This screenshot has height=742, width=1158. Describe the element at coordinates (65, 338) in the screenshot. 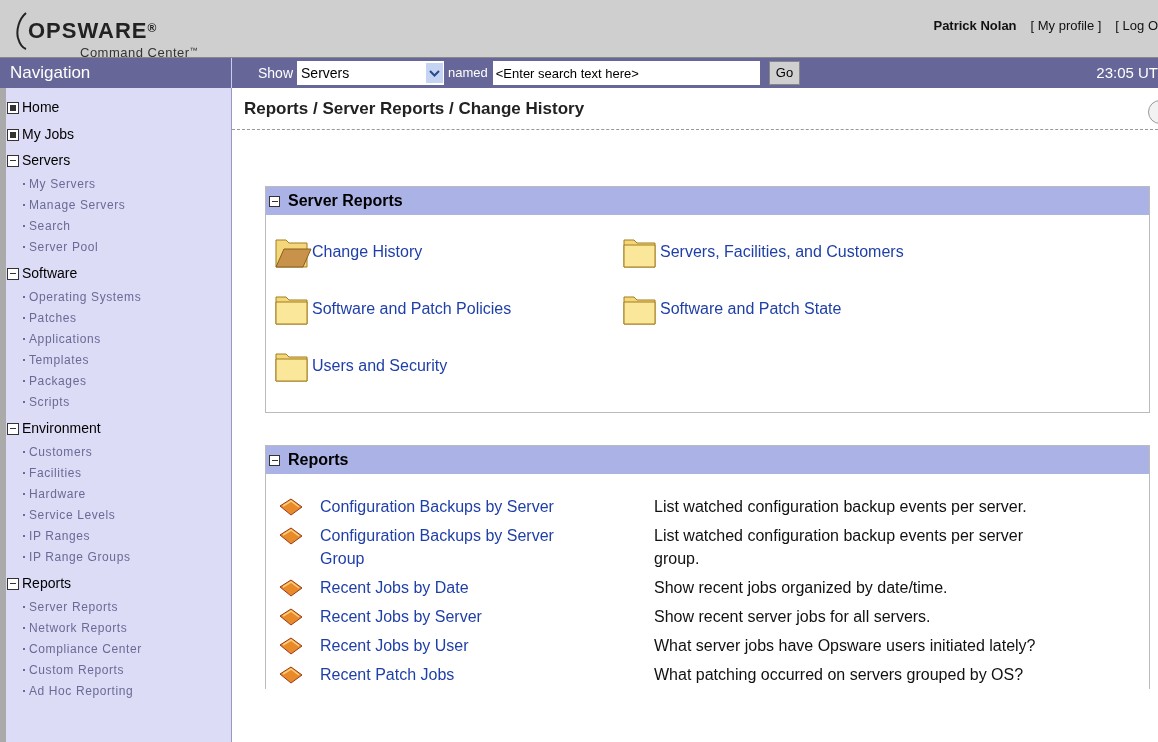

I see `sidebar-subitem: Applications` at that location.